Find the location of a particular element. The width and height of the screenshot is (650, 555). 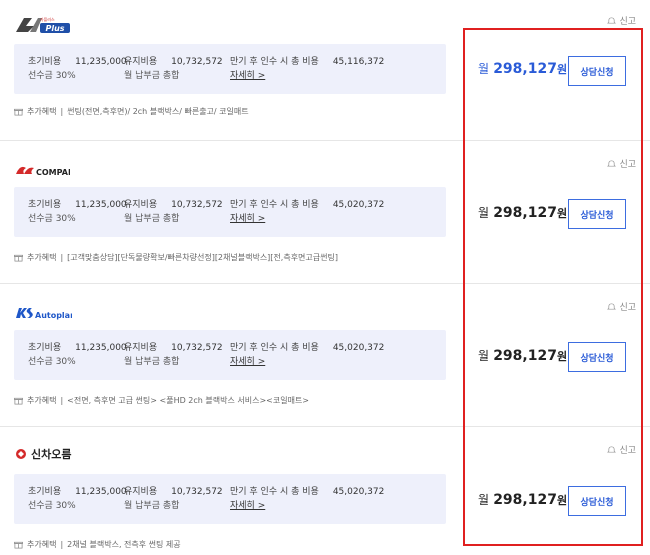

sinchaoreum-logo-icon is located at coordinates (21, 454).